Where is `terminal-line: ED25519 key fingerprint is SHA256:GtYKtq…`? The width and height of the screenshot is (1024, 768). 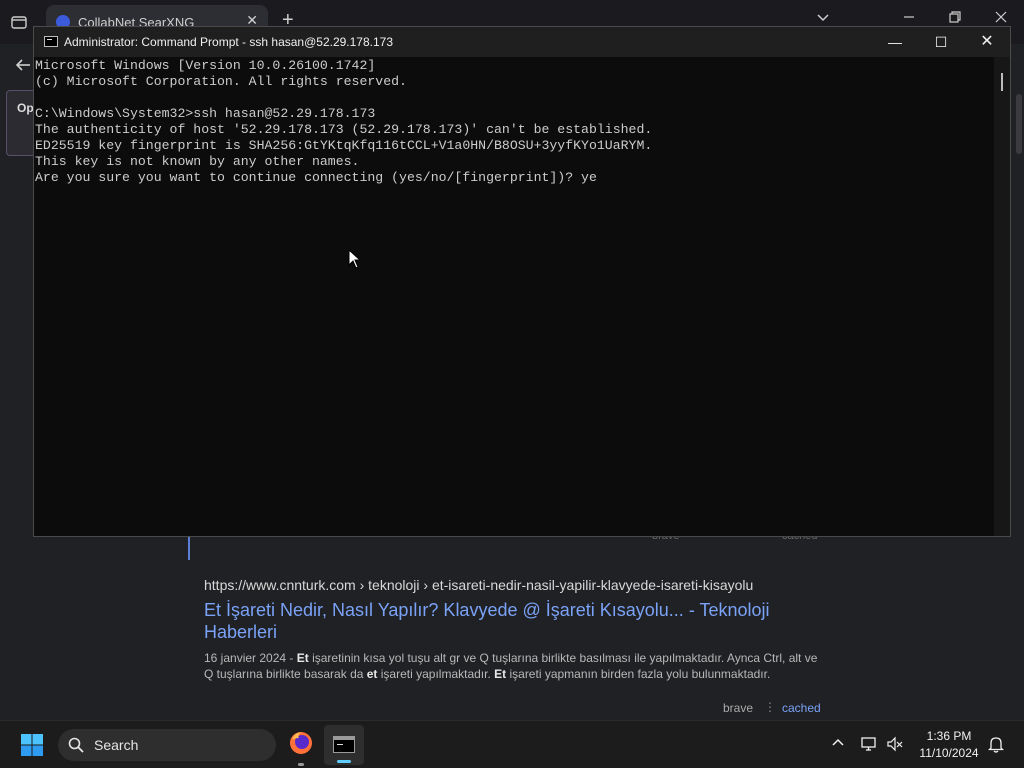
terminal-line: ED25519 key fingerprint is SHA256:GtYKtq… is located at coordinates (344, 145).